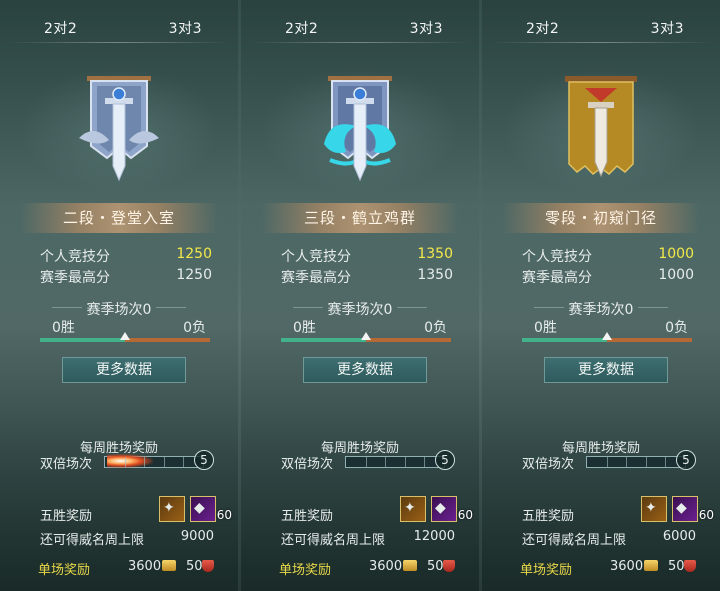 This screenshot has width=720, height=591. I want to click on rank-title: 二段・登堂入室, so click(119, 218).